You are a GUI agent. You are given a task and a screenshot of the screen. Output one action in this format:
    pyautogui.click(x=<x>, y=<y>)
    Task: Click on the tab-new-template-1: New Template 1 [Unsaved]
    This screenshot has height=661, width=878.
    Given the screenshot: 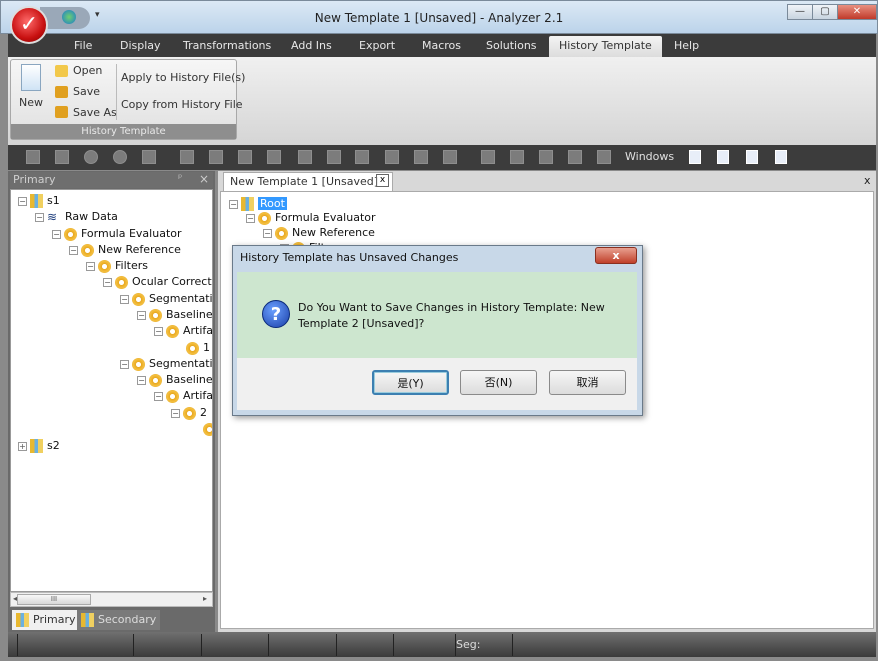 What is the action you would take?
    pyautogui.click(x=308, y=181)
    